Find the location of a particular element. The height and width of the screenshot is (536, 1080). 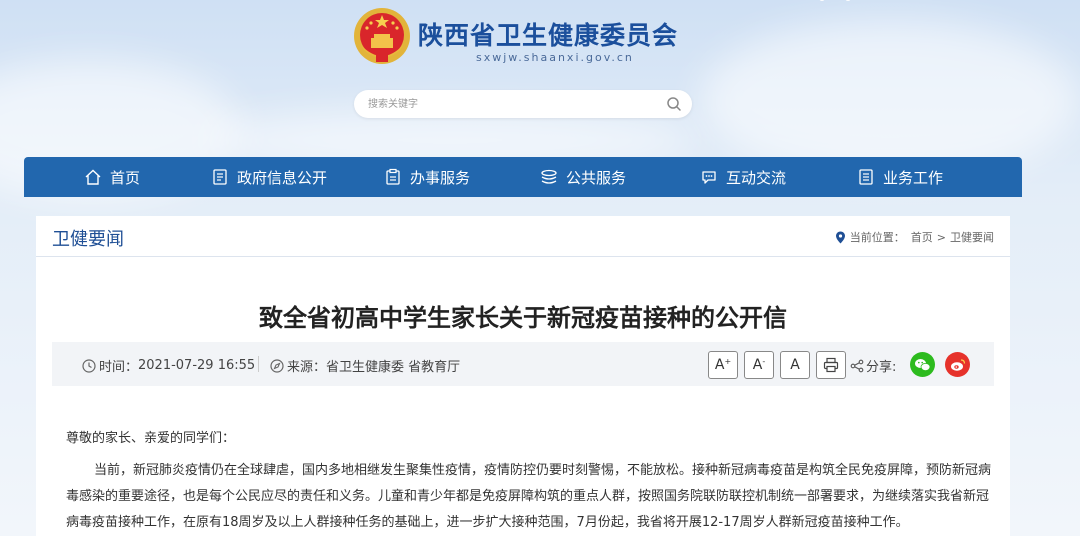

breadcrumb: 当前位置： 首页 > 卫健要闻 is located at coordinates (914, 237).